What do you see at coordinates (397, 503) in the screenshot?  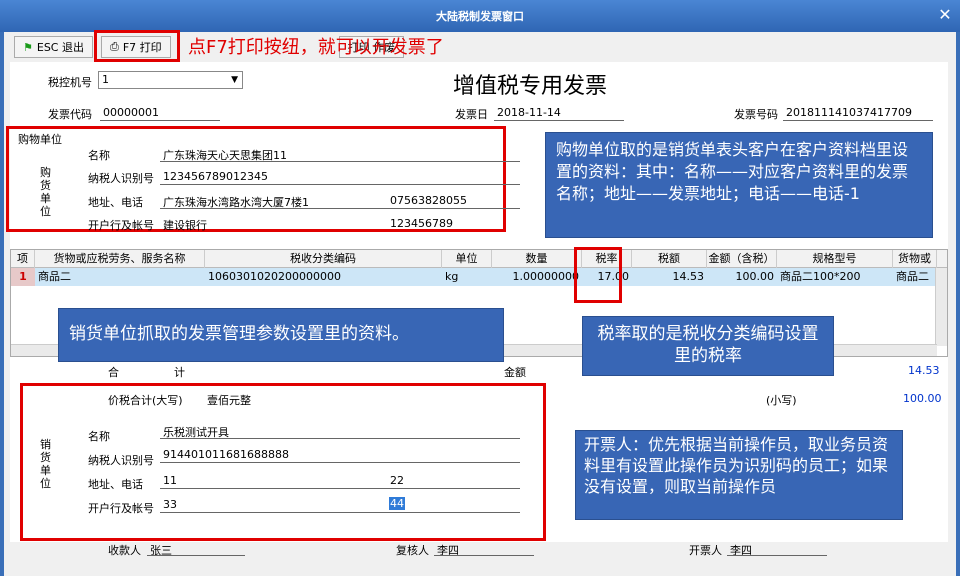 I see `seller-account-value: 44` at bounding box center [397, 503].